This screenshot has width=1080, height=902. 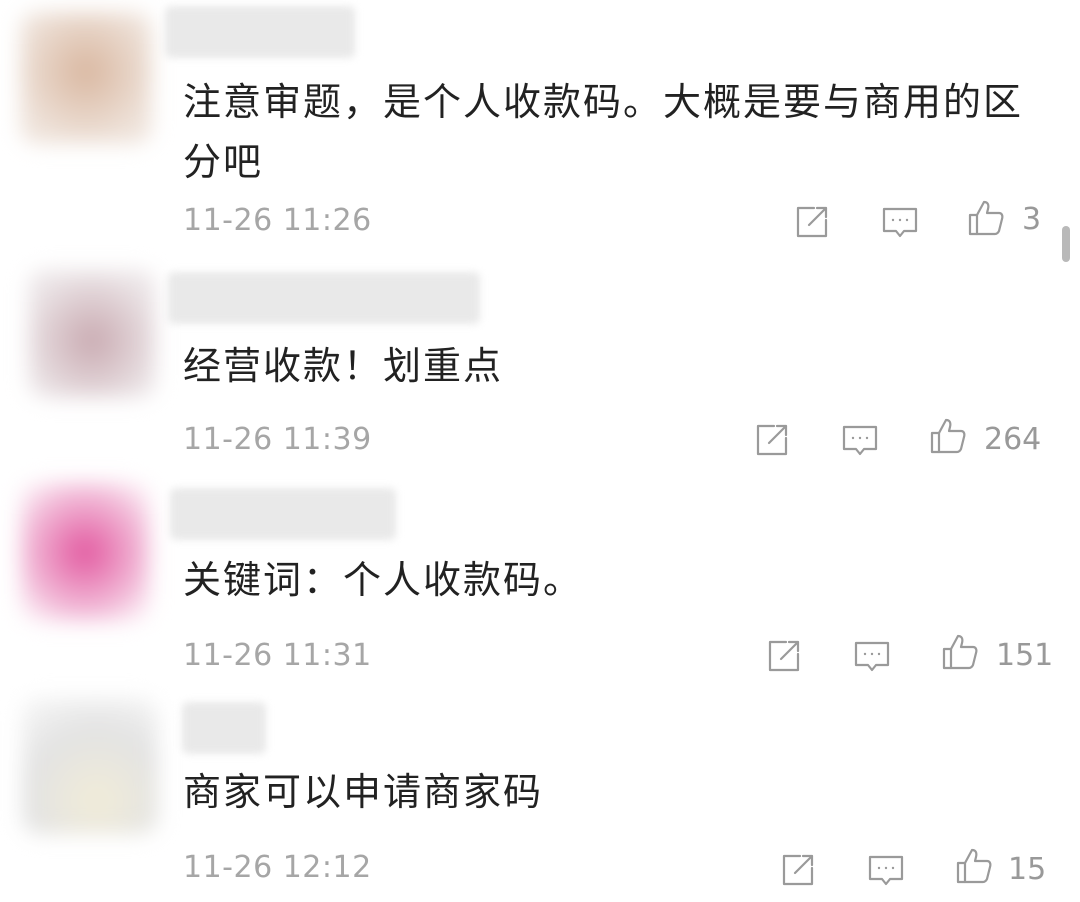 I want to click on comment-text: 商家可以申请商家码, so click(x=363, y=792).